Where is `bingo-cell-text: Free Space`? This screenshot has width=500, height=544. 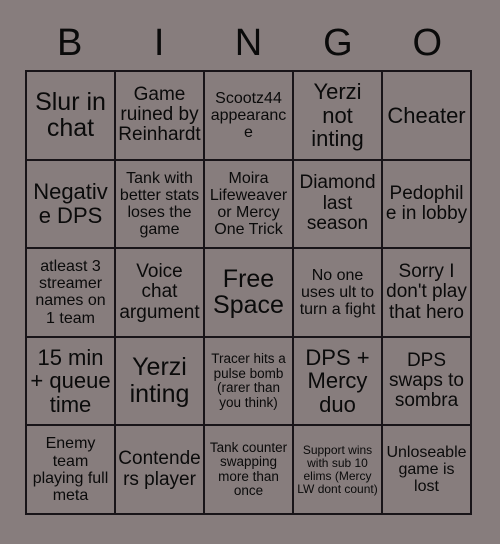
bingo-cell-text: Free Space is located at coordinates (248, 292).